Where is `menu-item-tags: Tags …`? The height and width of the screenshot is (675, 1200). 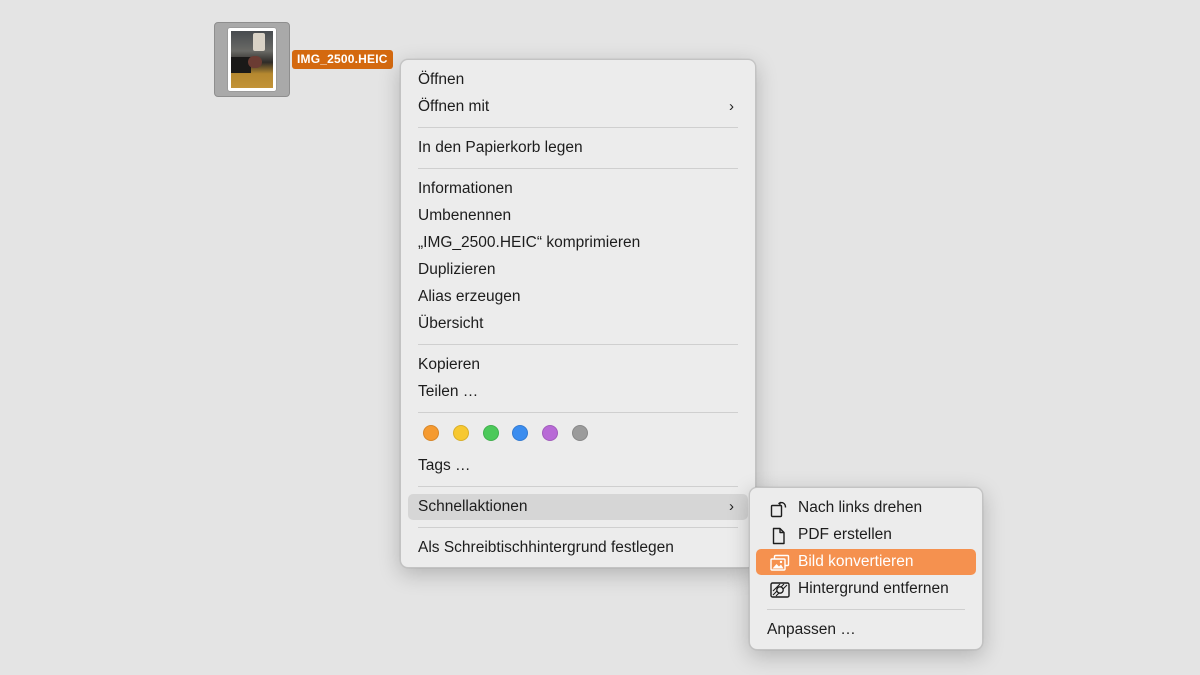
menu-item-tags: Tags … is located at coordinates (578, 466).